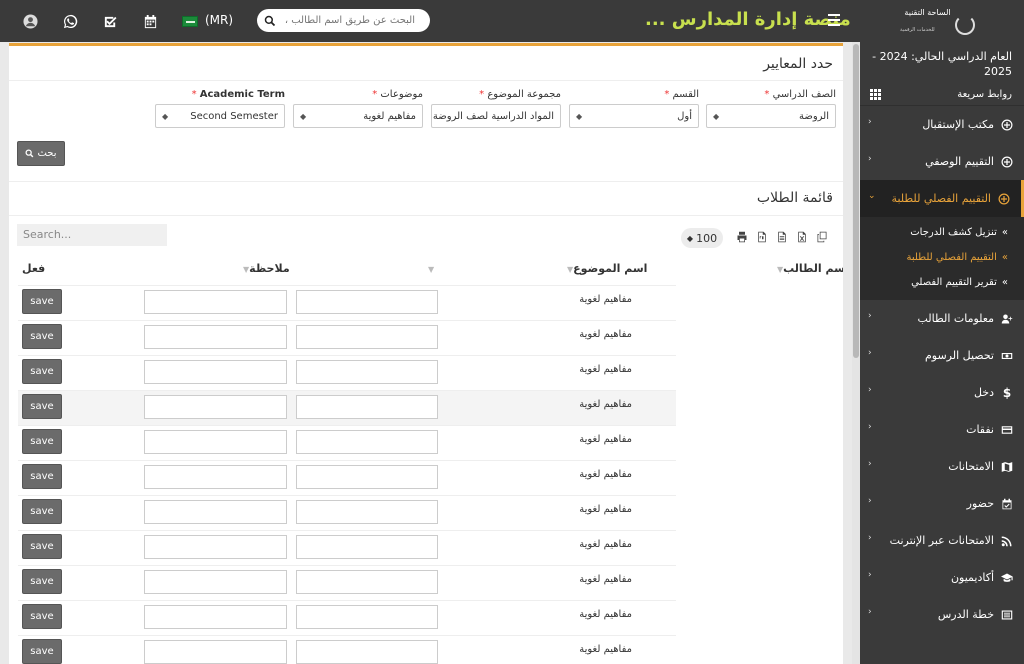 The image size is (1024, 664). Describe the element at coordinates (872, 196) in the screenshot. I see `chevron-down-icon: ⌄` at that location.